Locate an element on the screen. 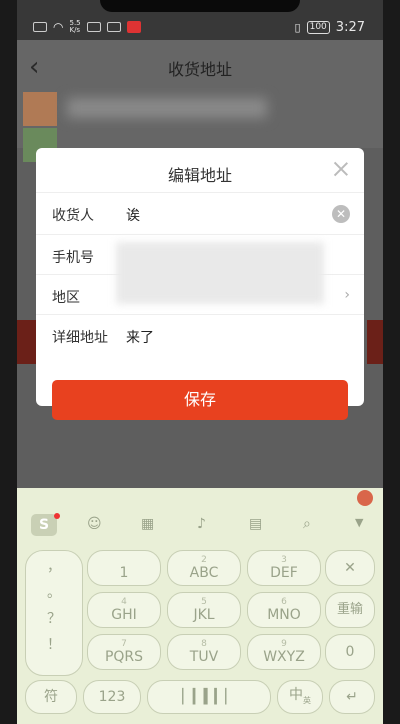 The image size is (400, 724). mic-icon: ♪ is located at coordinates (201, 524).